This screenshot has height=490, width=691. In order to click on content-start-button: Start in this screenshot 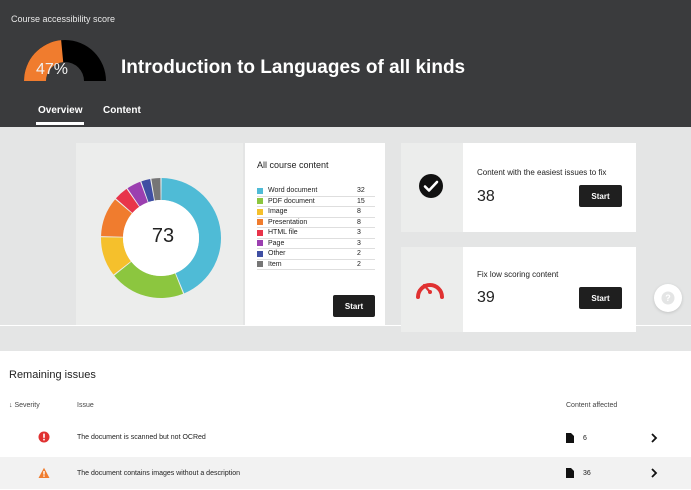, I will do `click(354, 306)`.